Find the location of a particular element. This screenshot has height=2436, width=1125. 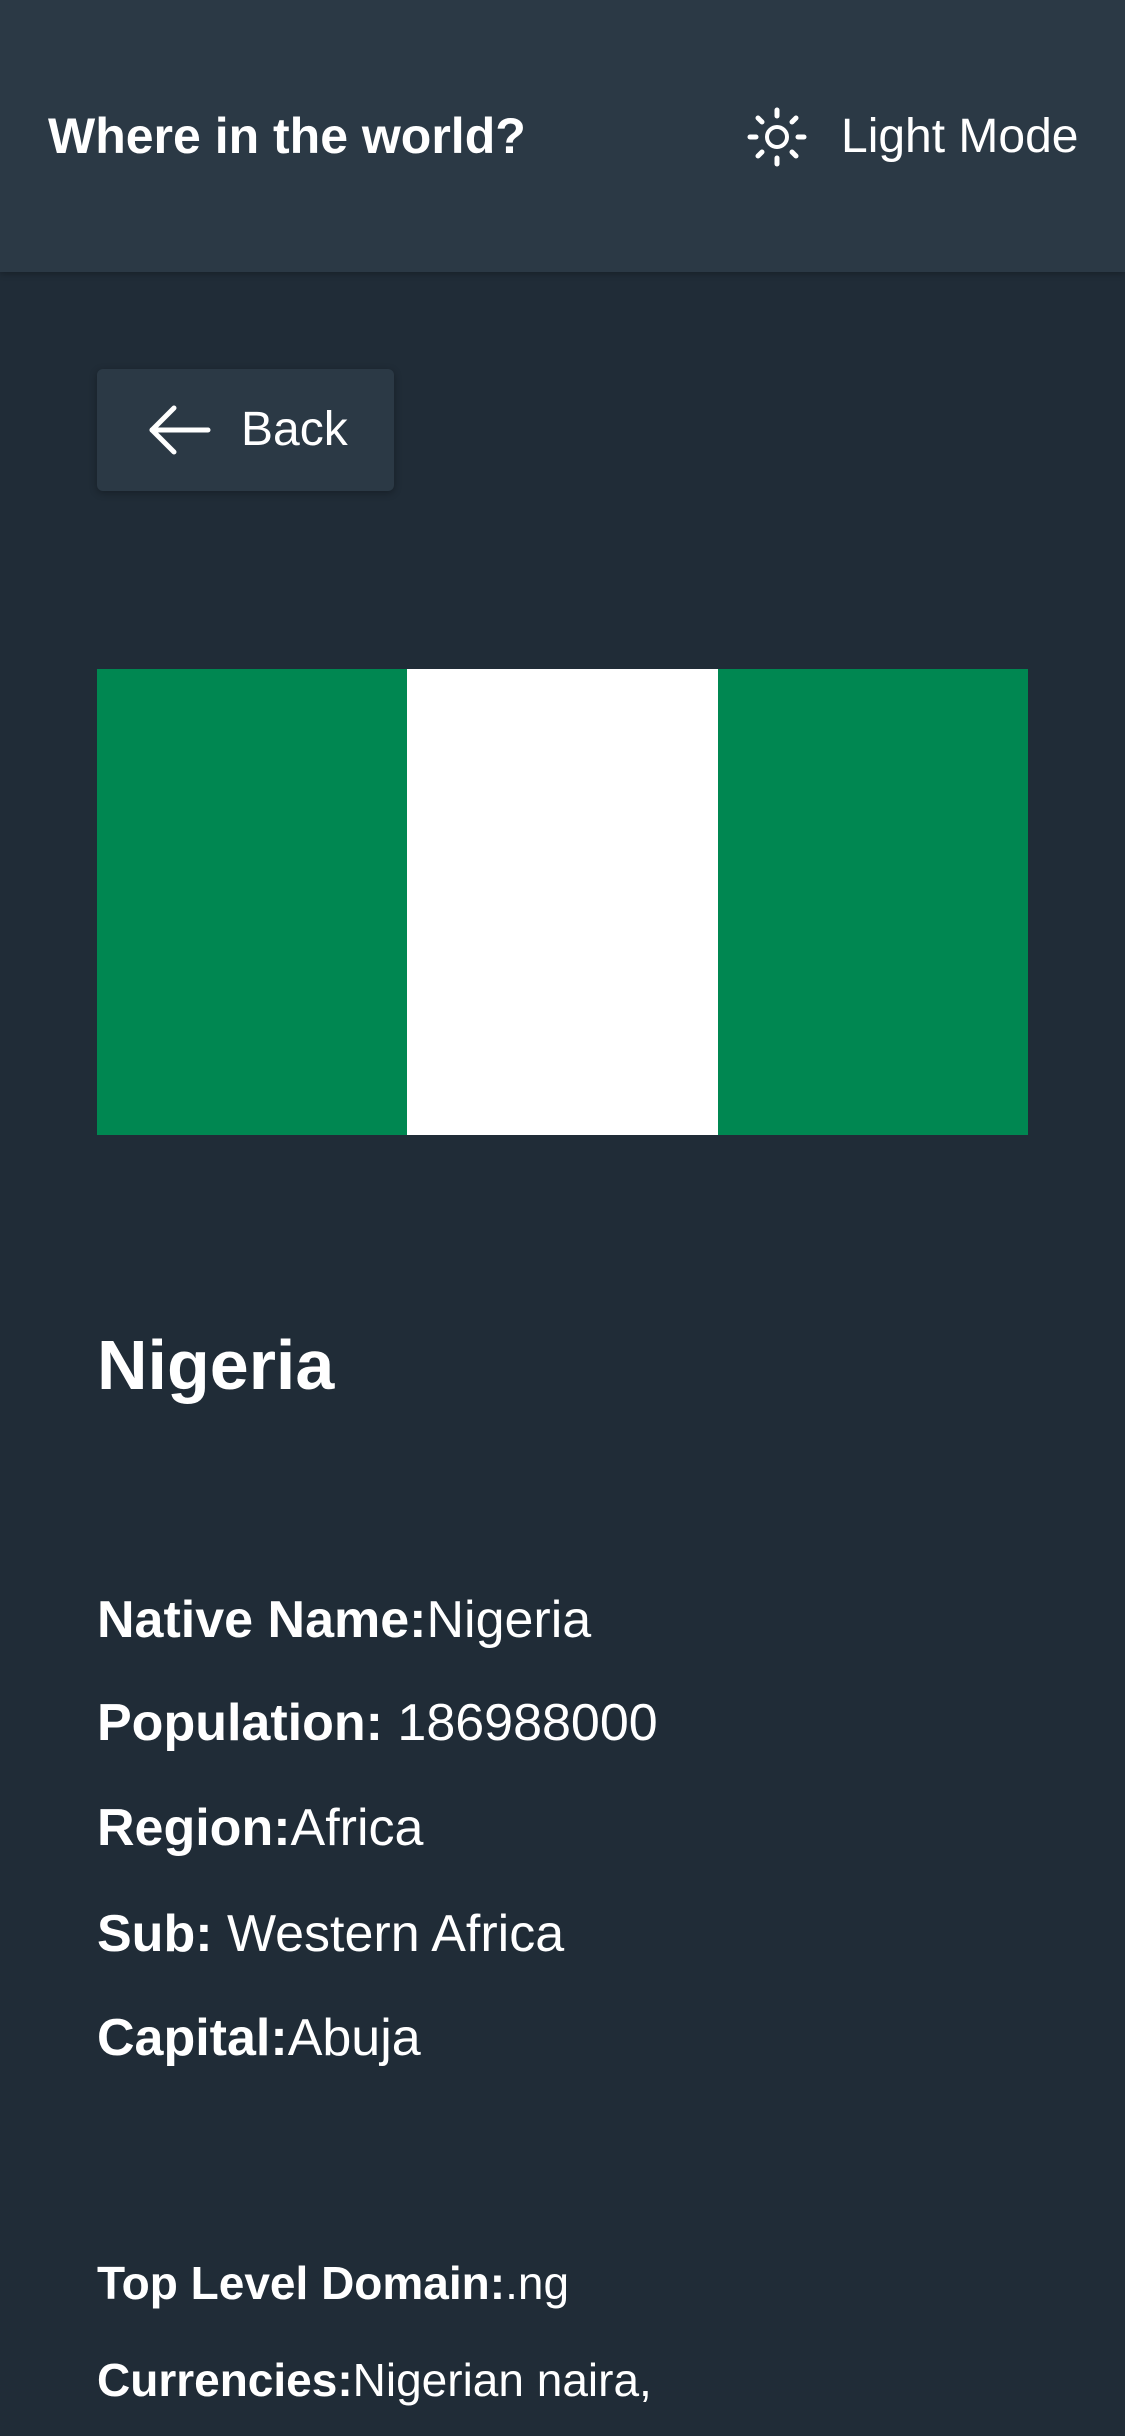

flag-band-left is located at coordinates (252, 902).